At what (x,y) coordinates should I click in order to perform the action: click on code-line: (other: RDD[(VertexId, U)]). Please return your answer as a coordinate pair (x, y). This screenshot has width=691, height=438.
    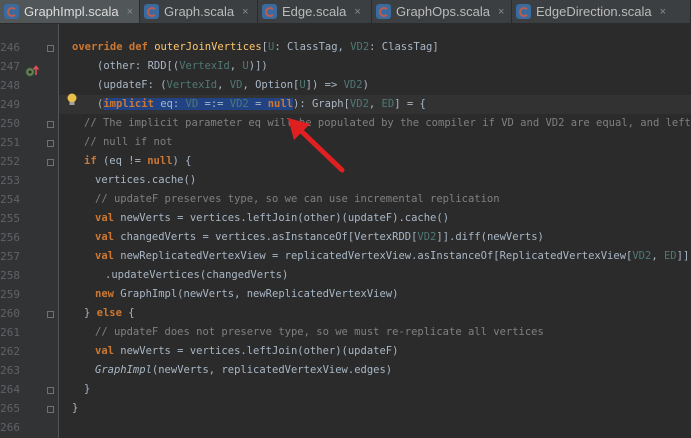
    Looking at the image, I should click on (394, 66).